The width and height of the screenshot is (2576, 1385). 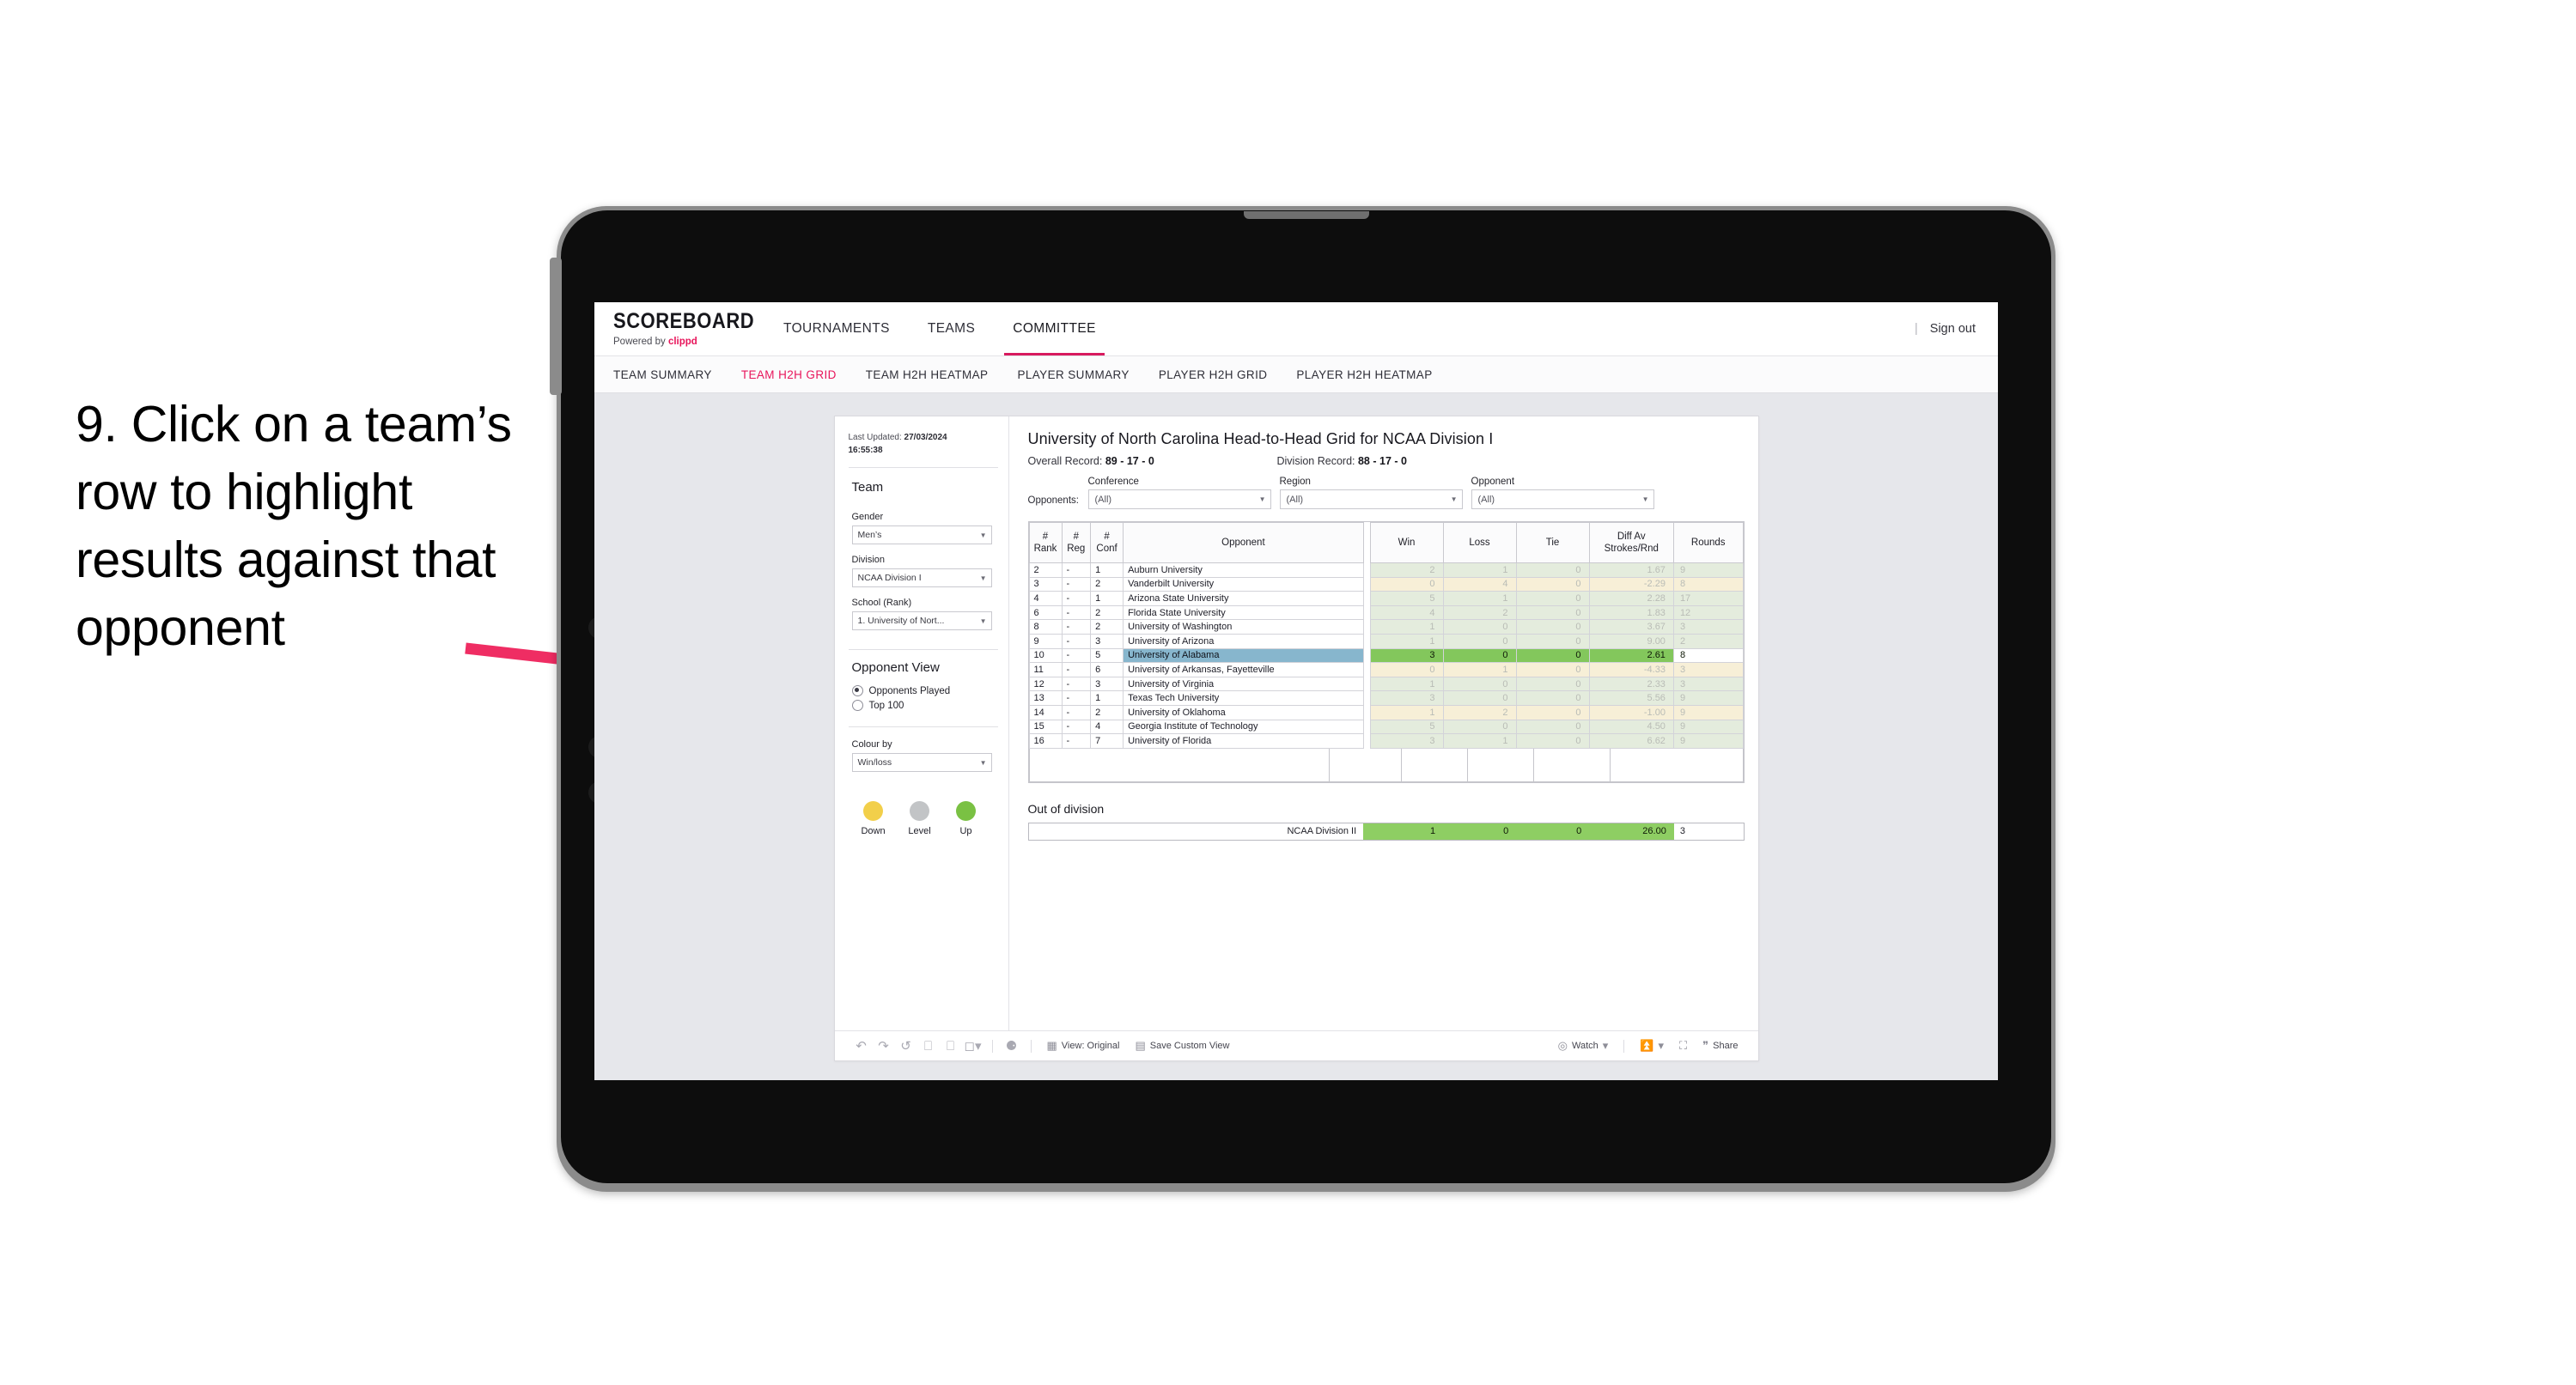 What do you see at coordinates (1386, 698) in the screenshot?
I see `table-row: 13-1 Texas Tech University 3 0 0 5.56 9` at bounding box center [1386, 698].